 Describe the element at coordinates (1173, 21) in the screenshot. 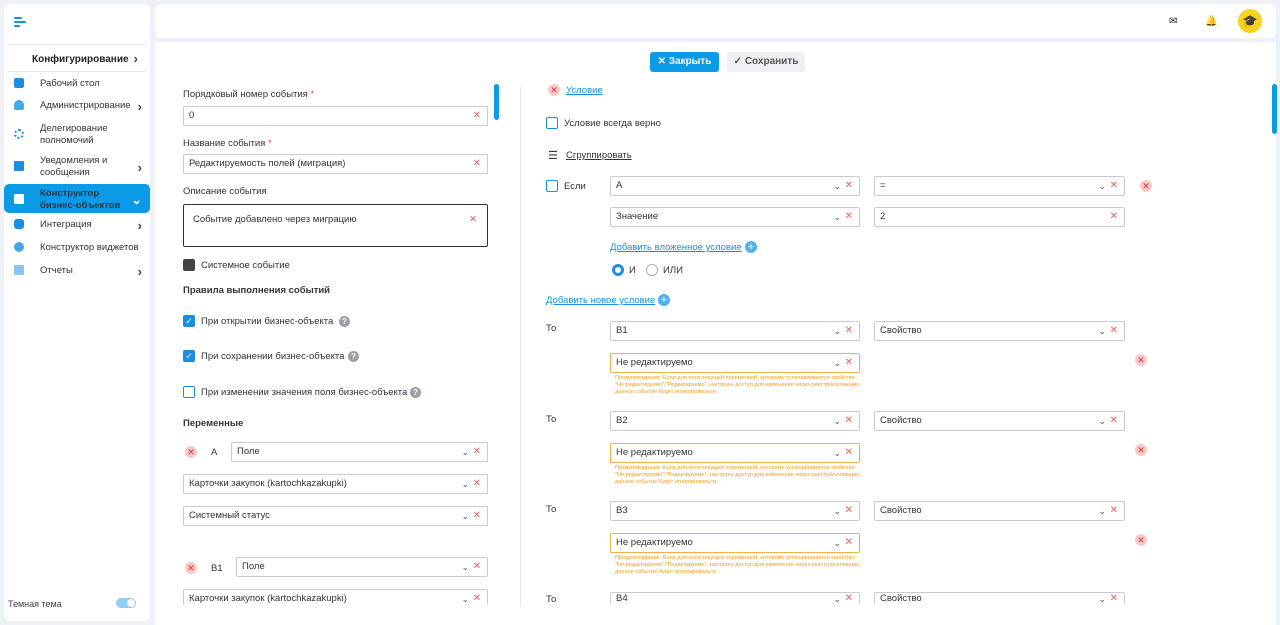

I see `mail-icon: ✉` at that location.